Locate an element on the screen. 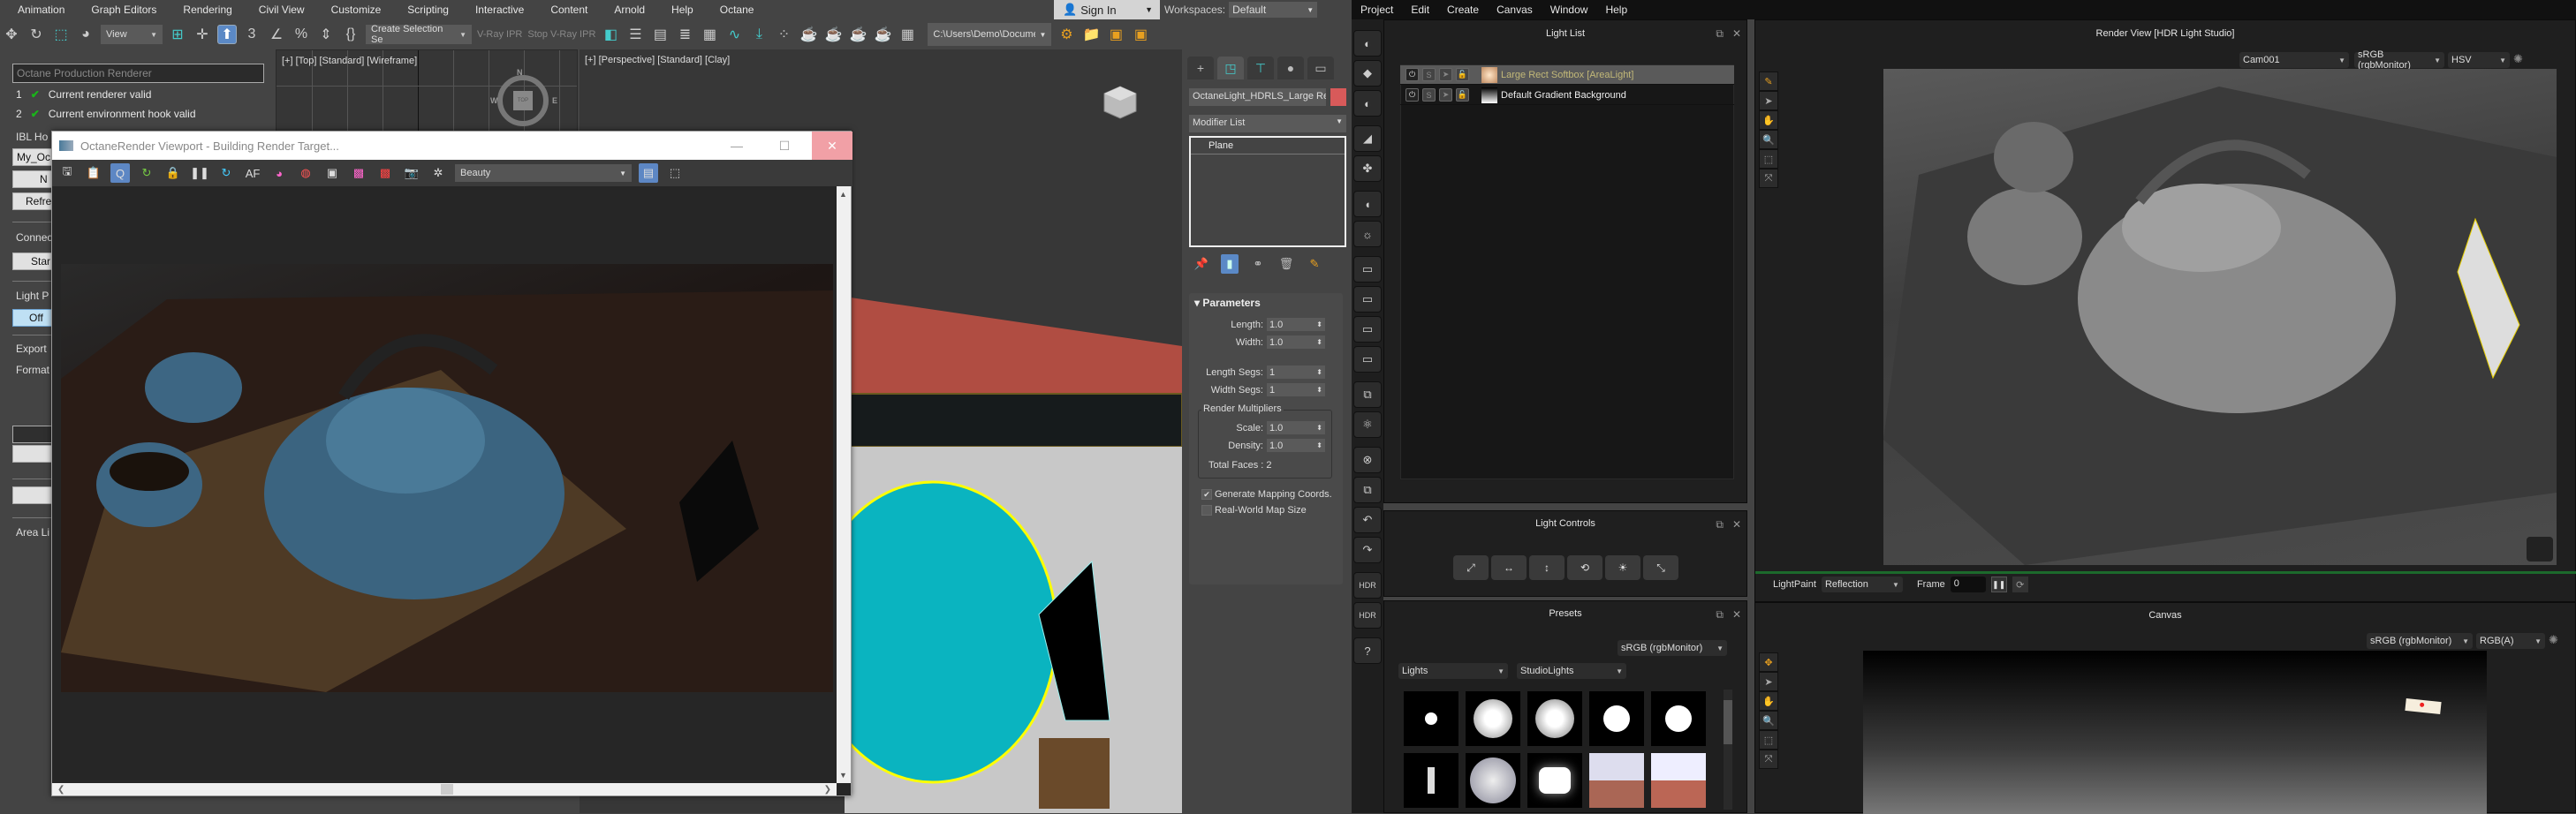  save-image-icon: 🖫 is located at coordinates (67, 173).